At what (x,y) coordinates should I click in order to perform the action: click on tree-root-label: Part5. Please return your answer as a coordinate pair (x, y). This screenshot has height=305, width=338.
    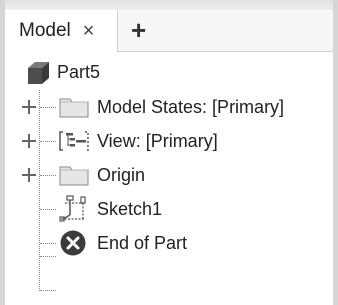
    Looking at the image, I should click on (79, 72).